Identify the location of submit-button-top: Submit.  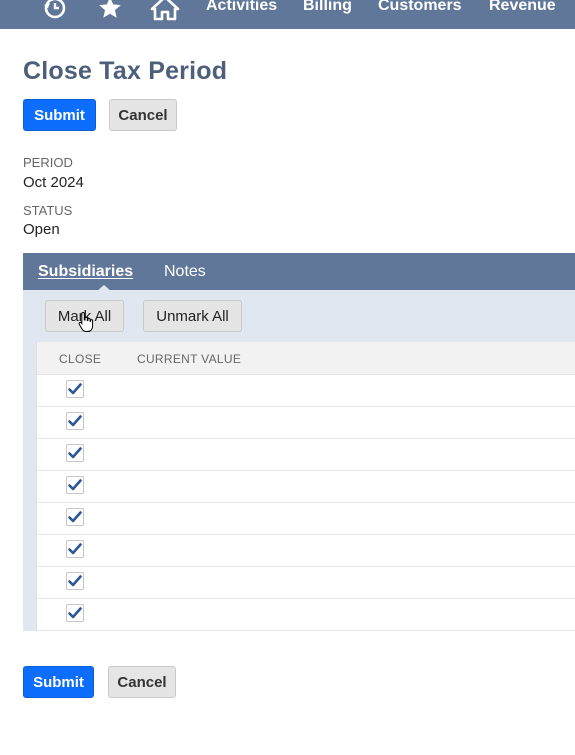
(59, 115).